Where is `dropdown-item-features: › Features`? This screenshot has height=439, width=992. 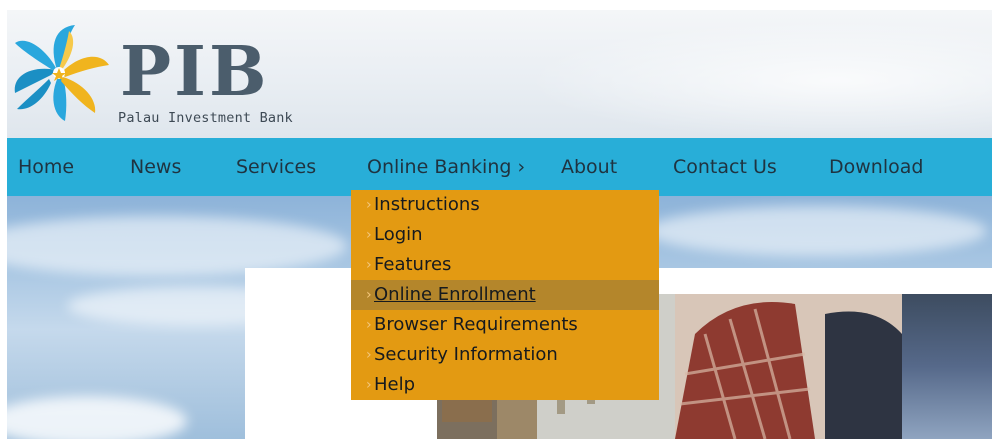
dropdown-item-features: › Features is located at coordinates (505, 265).